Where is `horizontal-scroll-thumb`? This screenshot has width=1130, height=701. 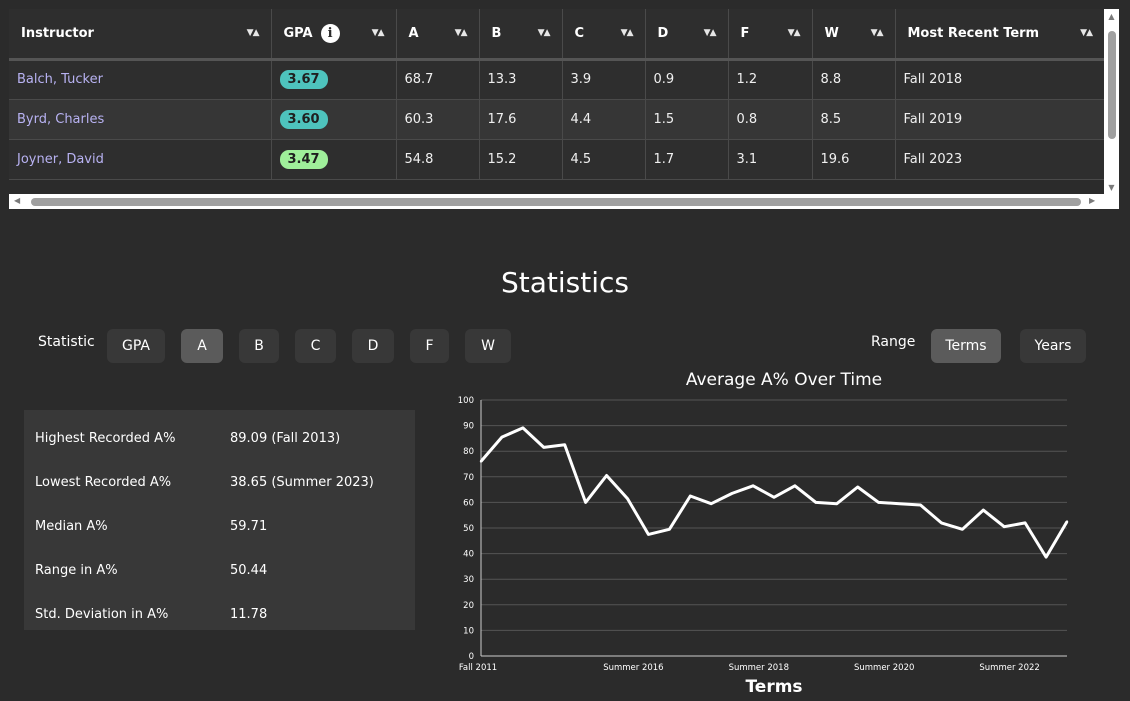 horizontal-scroll-thumb is located at coordinates (556, 202).